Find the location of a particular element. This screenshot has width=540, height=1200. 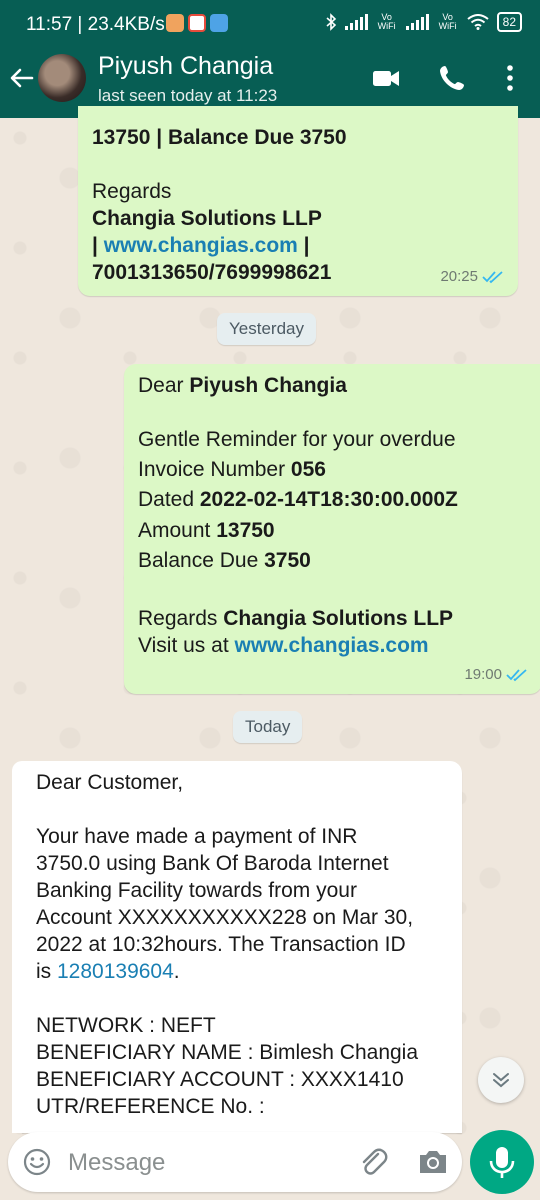

message-text: NETWORK : NEFT is located at coordinates (126, 1025).